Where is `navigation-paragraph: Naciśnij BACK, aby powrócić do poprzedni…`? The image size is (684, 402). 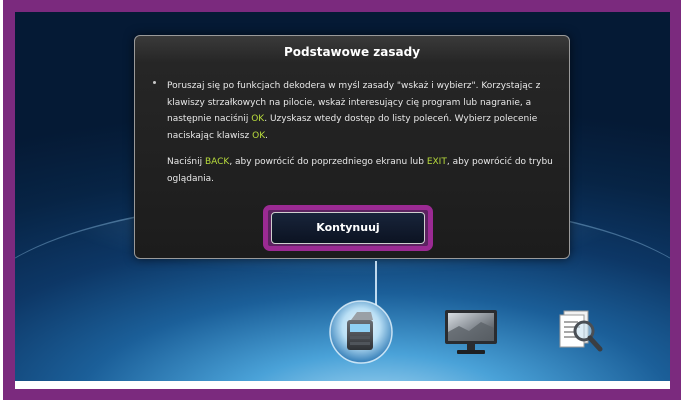
navigation-paragraph: Naciśnij BACK, aby powrócić do poprzedni… is located at coordinates (362, 170).